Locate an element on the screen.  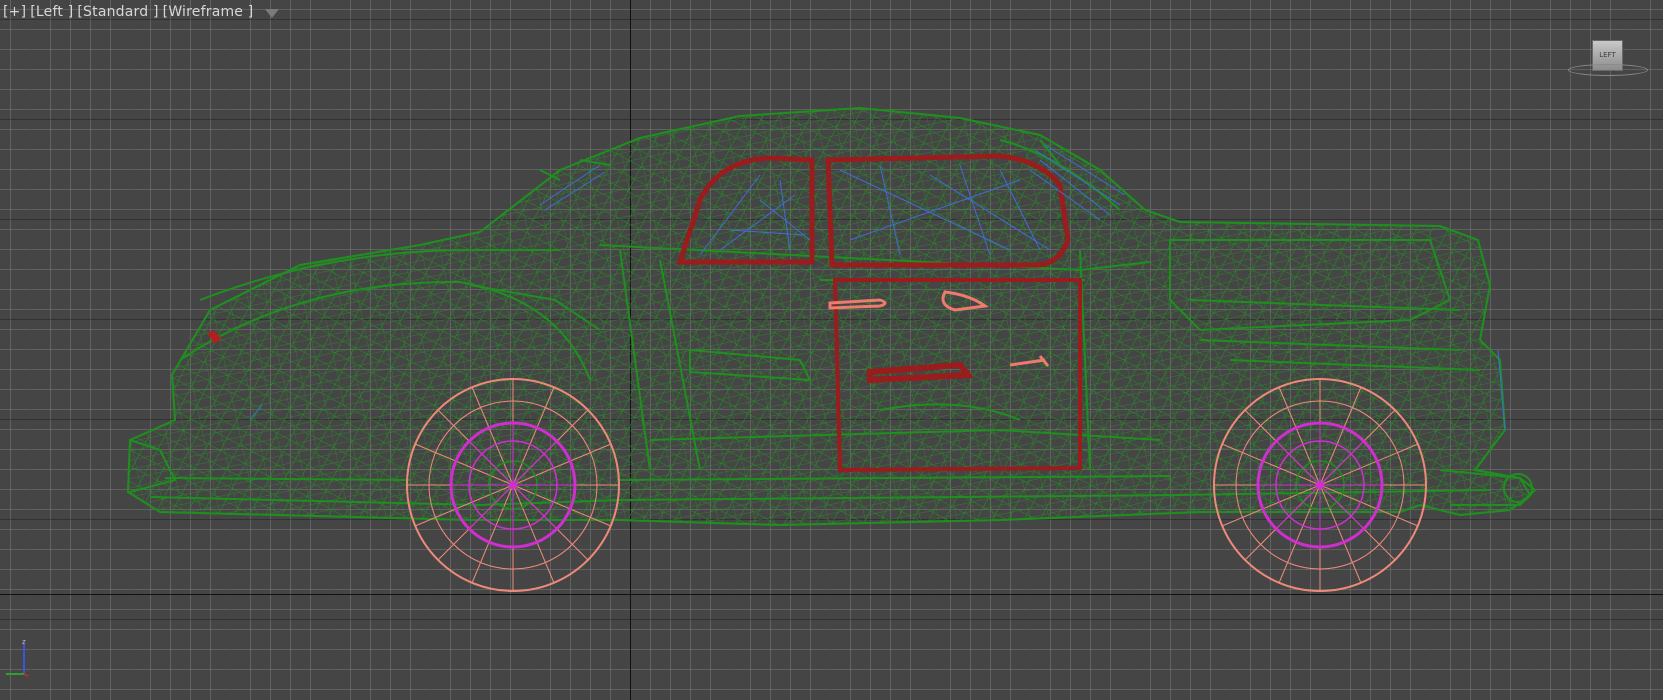
axis-tripod-icon: z is located at coordinates (17, 657).